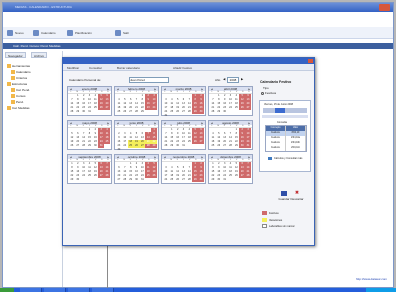 The height and width of the screenshot is (292, 396). I want to click on calc-label: Cálculos y Consultar más, so click(288, 158).